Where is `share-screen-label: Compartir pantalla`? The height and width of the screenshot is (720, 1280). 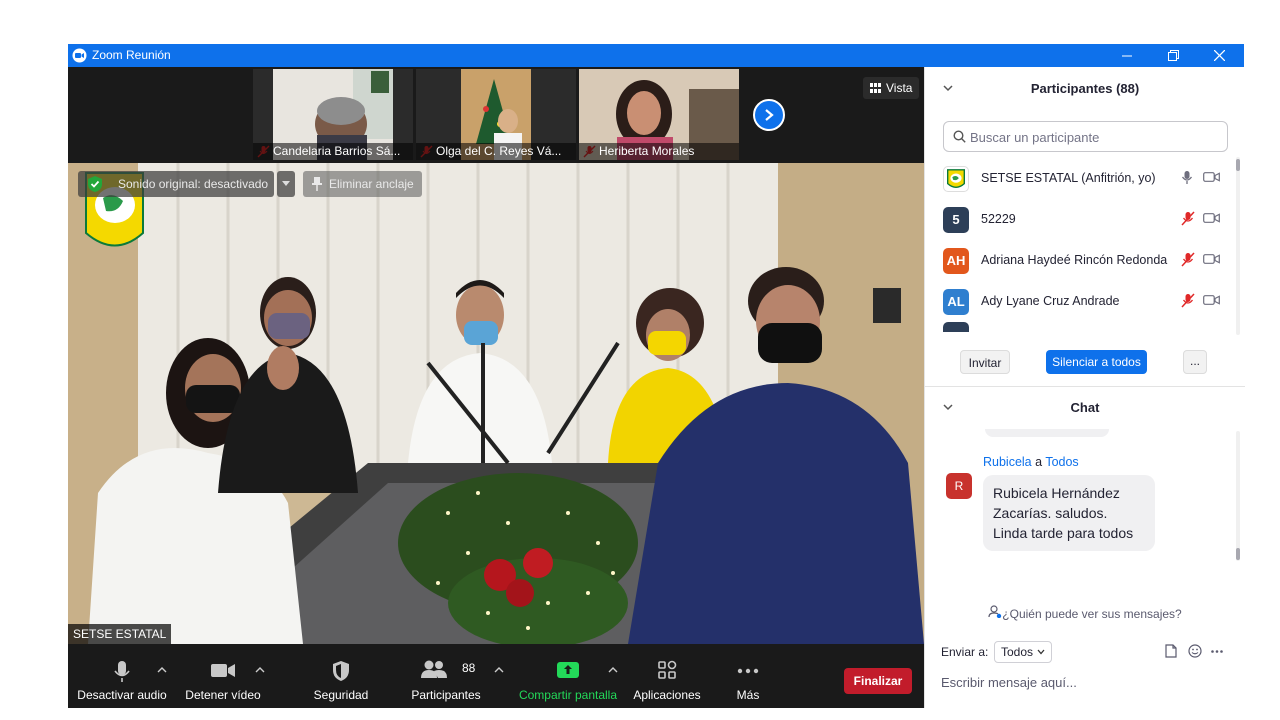
share-screen-label: Compartir pantalla is located at coordinates (568, 695).